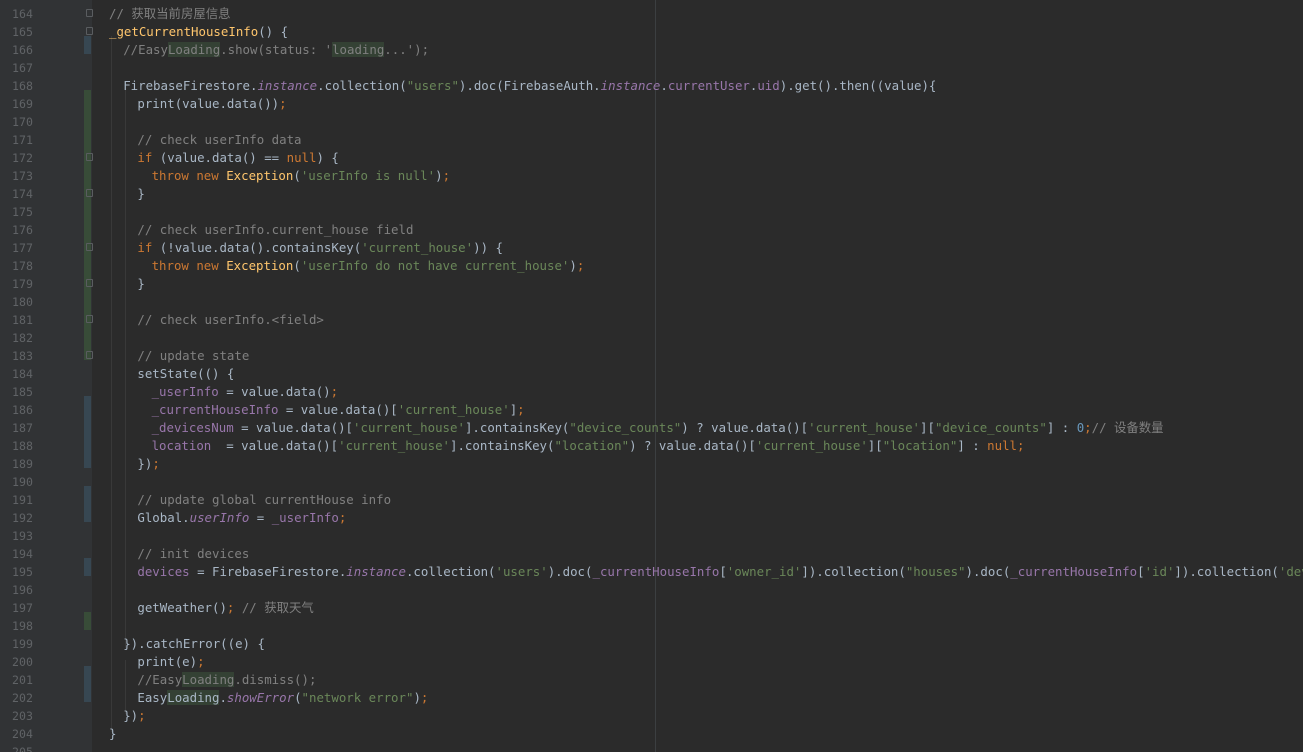 The width and height of the screenshot is (1303, 752). I want to click on code-token: Loading, so click(193, 697).